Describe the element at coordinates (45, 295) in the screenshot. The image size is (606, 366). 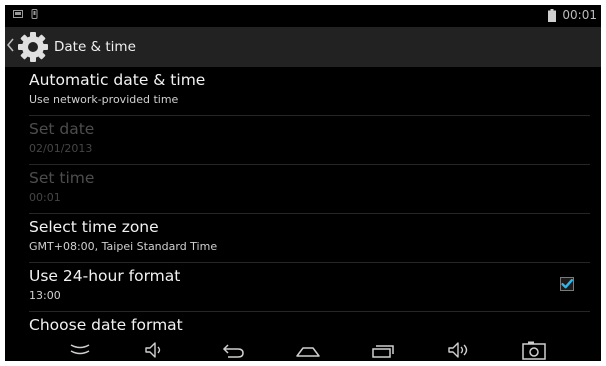
I see `item-summary: 13:00` at that location.